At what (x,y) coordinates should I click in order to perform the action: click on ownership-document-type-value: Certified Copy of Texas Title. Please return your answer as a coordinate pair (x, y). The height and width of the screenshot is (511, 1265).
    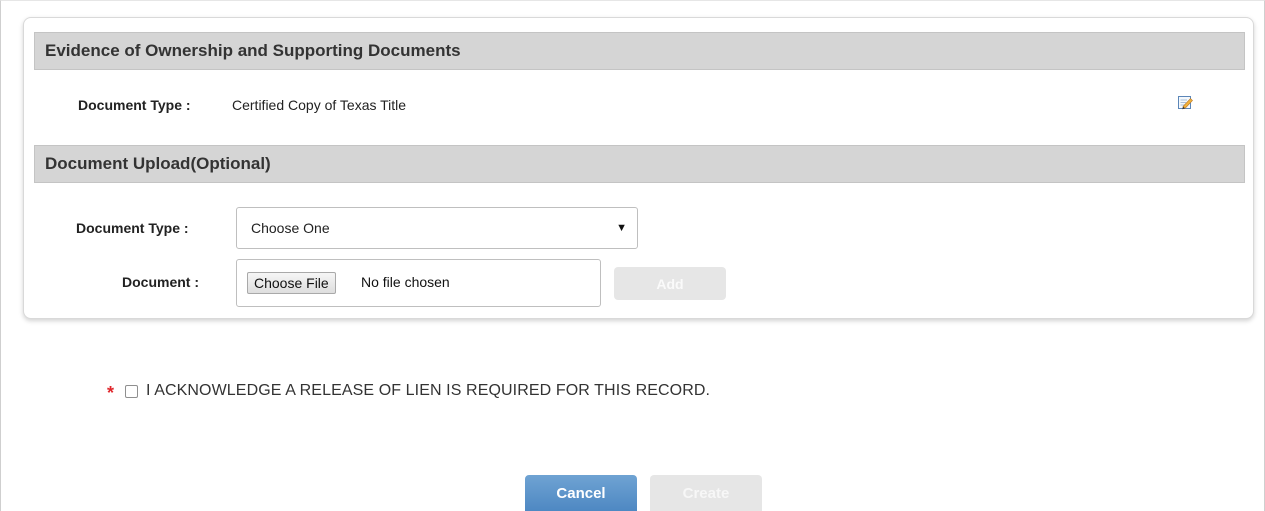
    Looking at the image, I should click on (319, 105).